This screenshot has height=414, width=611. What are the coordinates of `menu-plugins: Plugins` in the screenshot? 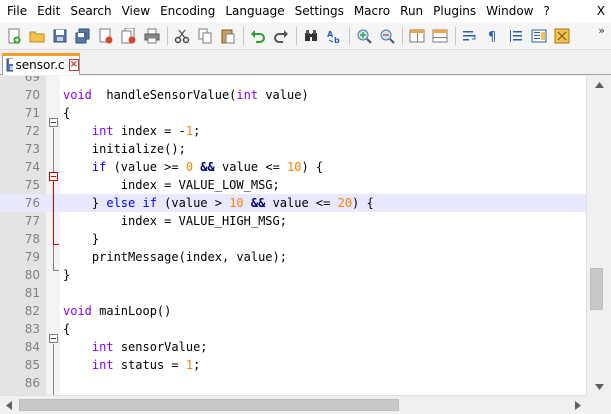 It's located at (454, 11).